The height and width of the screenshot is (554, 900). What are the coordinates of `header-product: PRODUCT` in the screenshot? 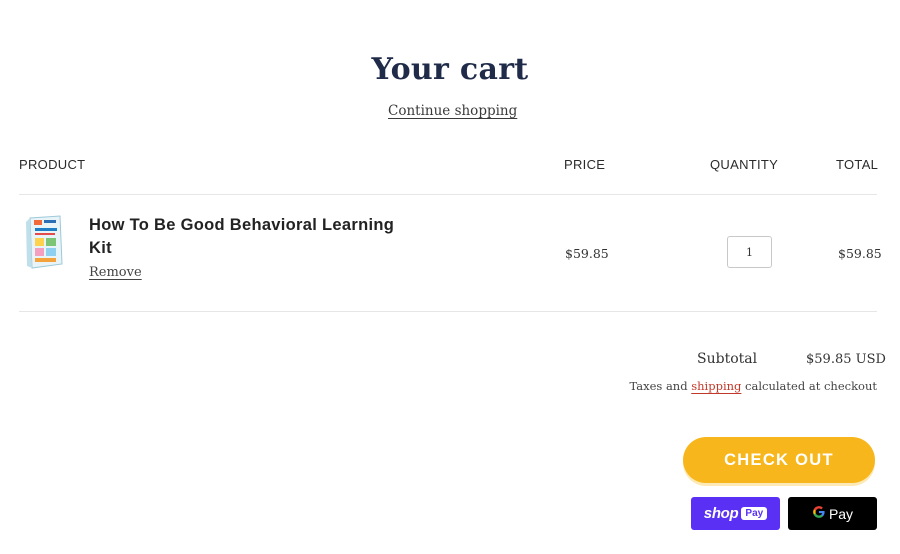 It's located at (52, 164).